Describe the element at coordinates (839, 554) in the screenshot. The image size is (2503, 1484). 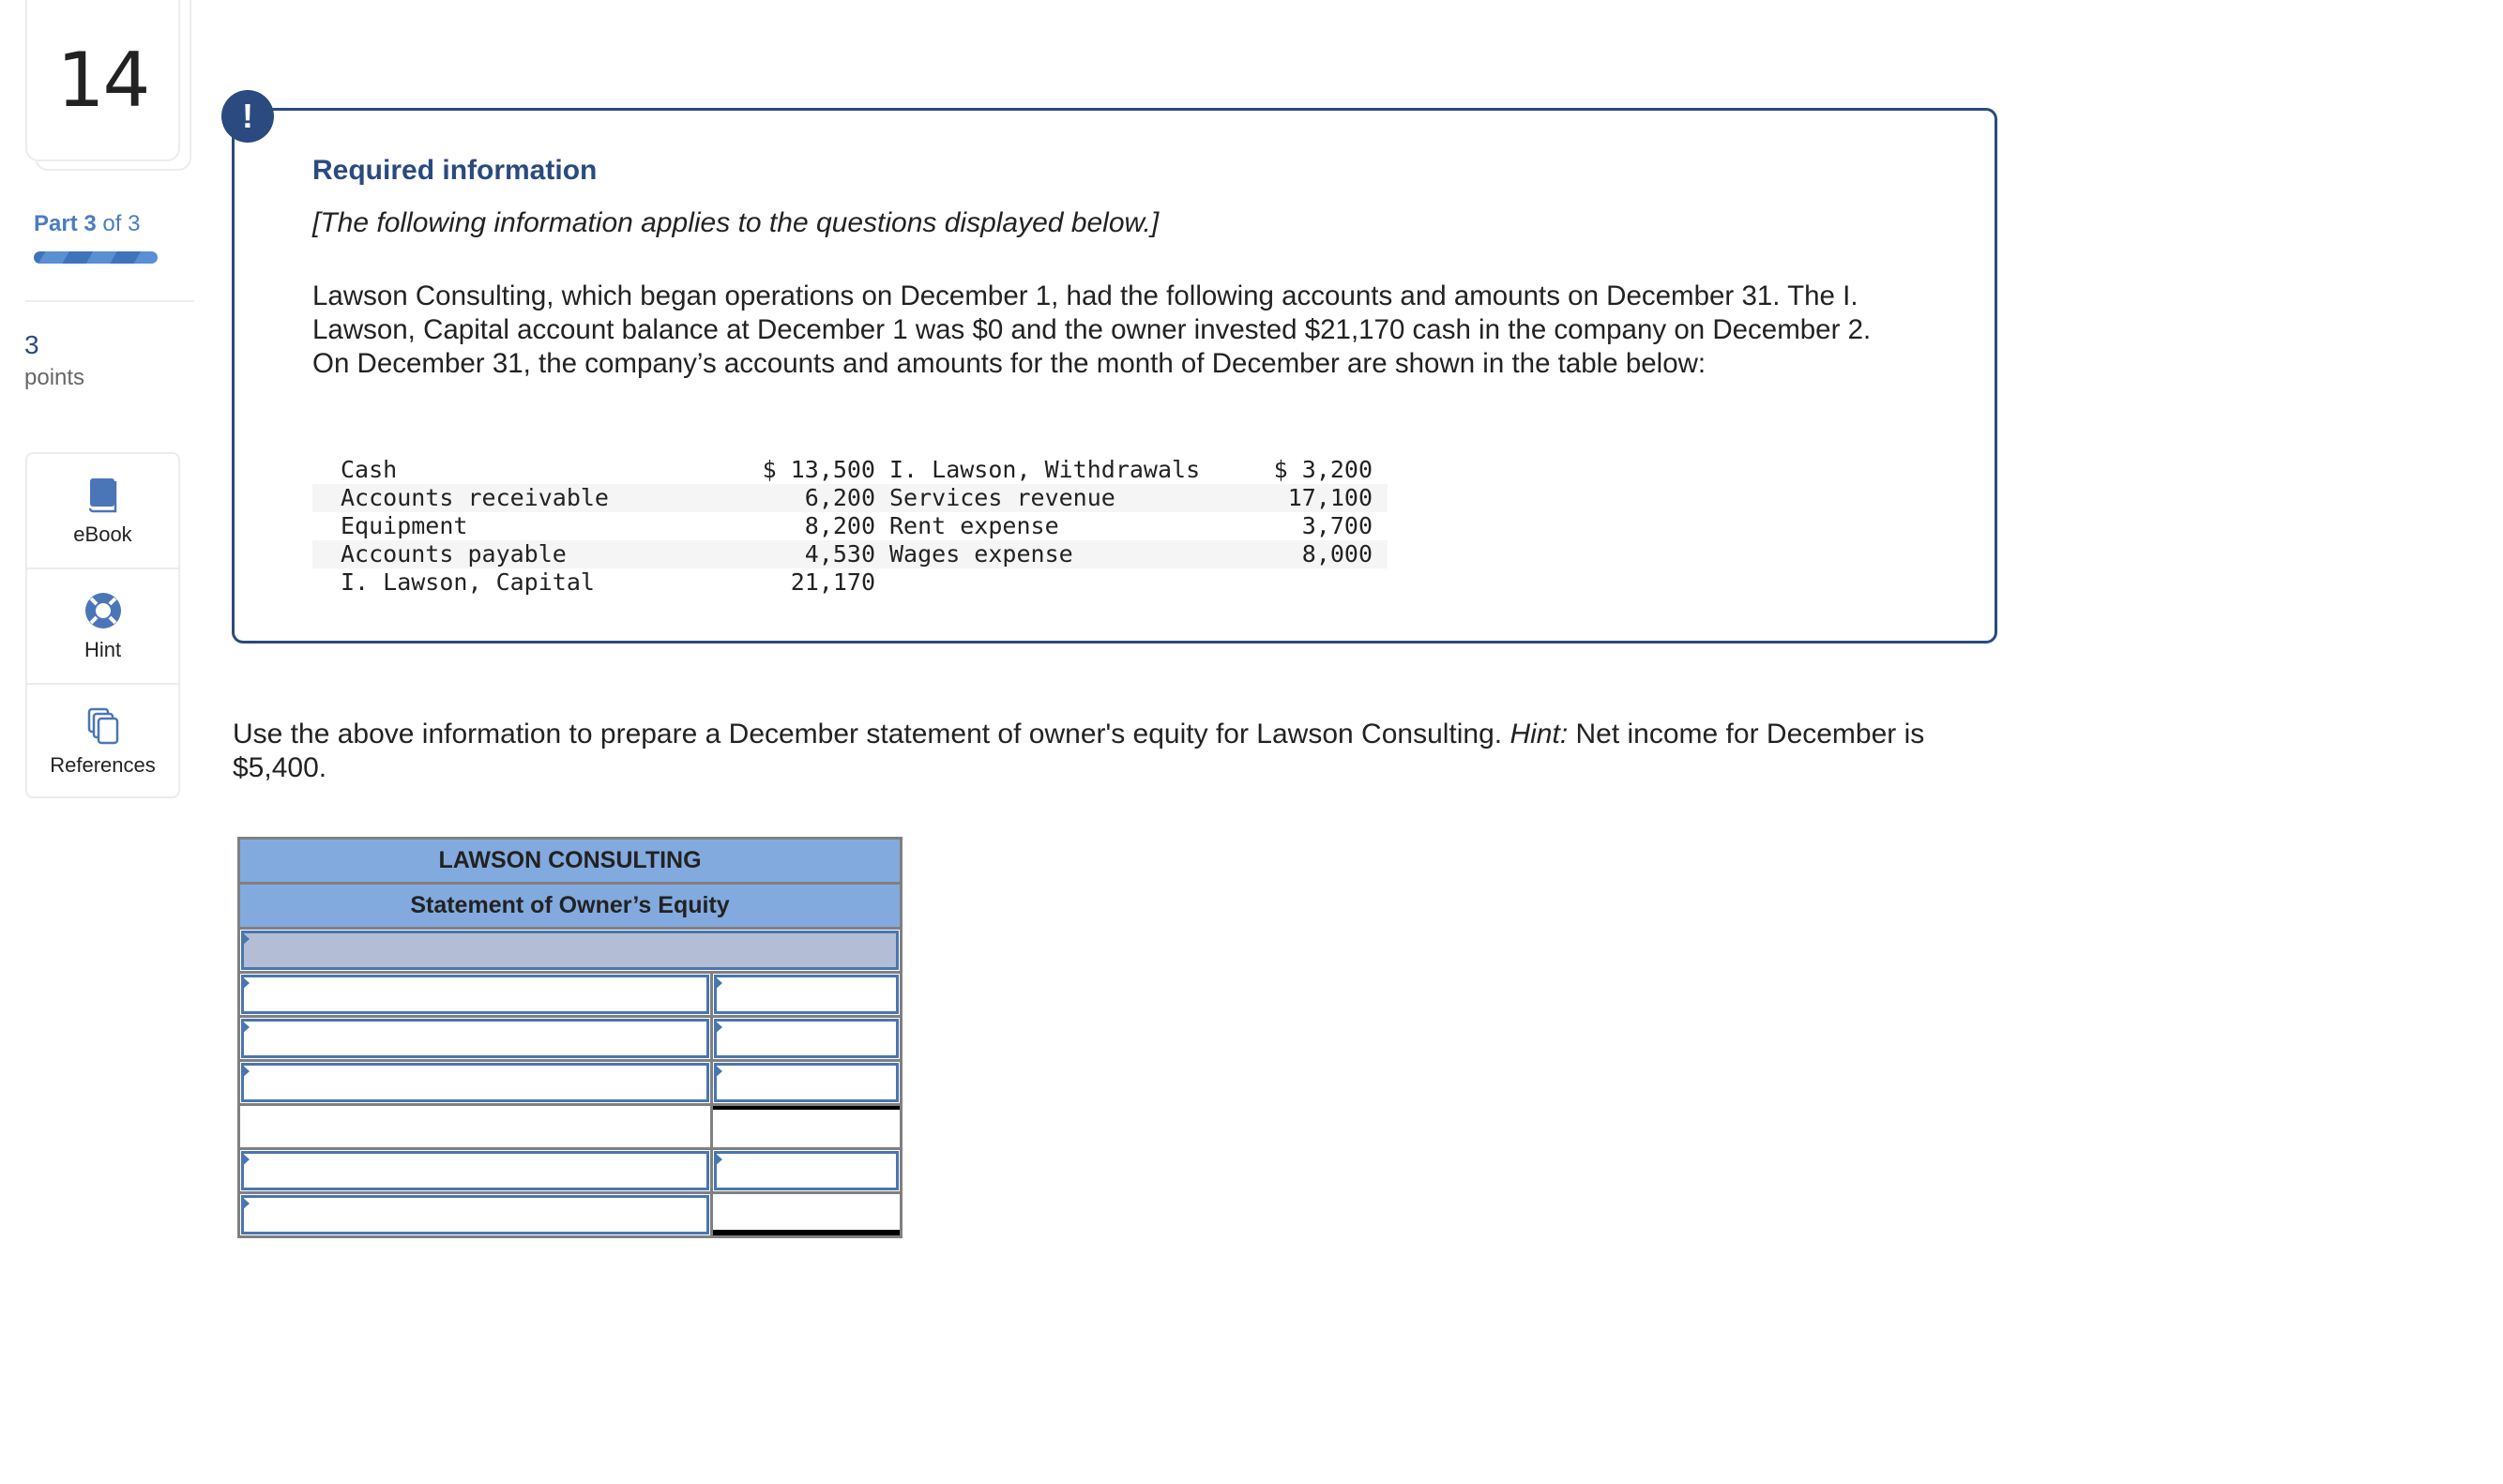
I see `account-amount: 4,530` at that location.